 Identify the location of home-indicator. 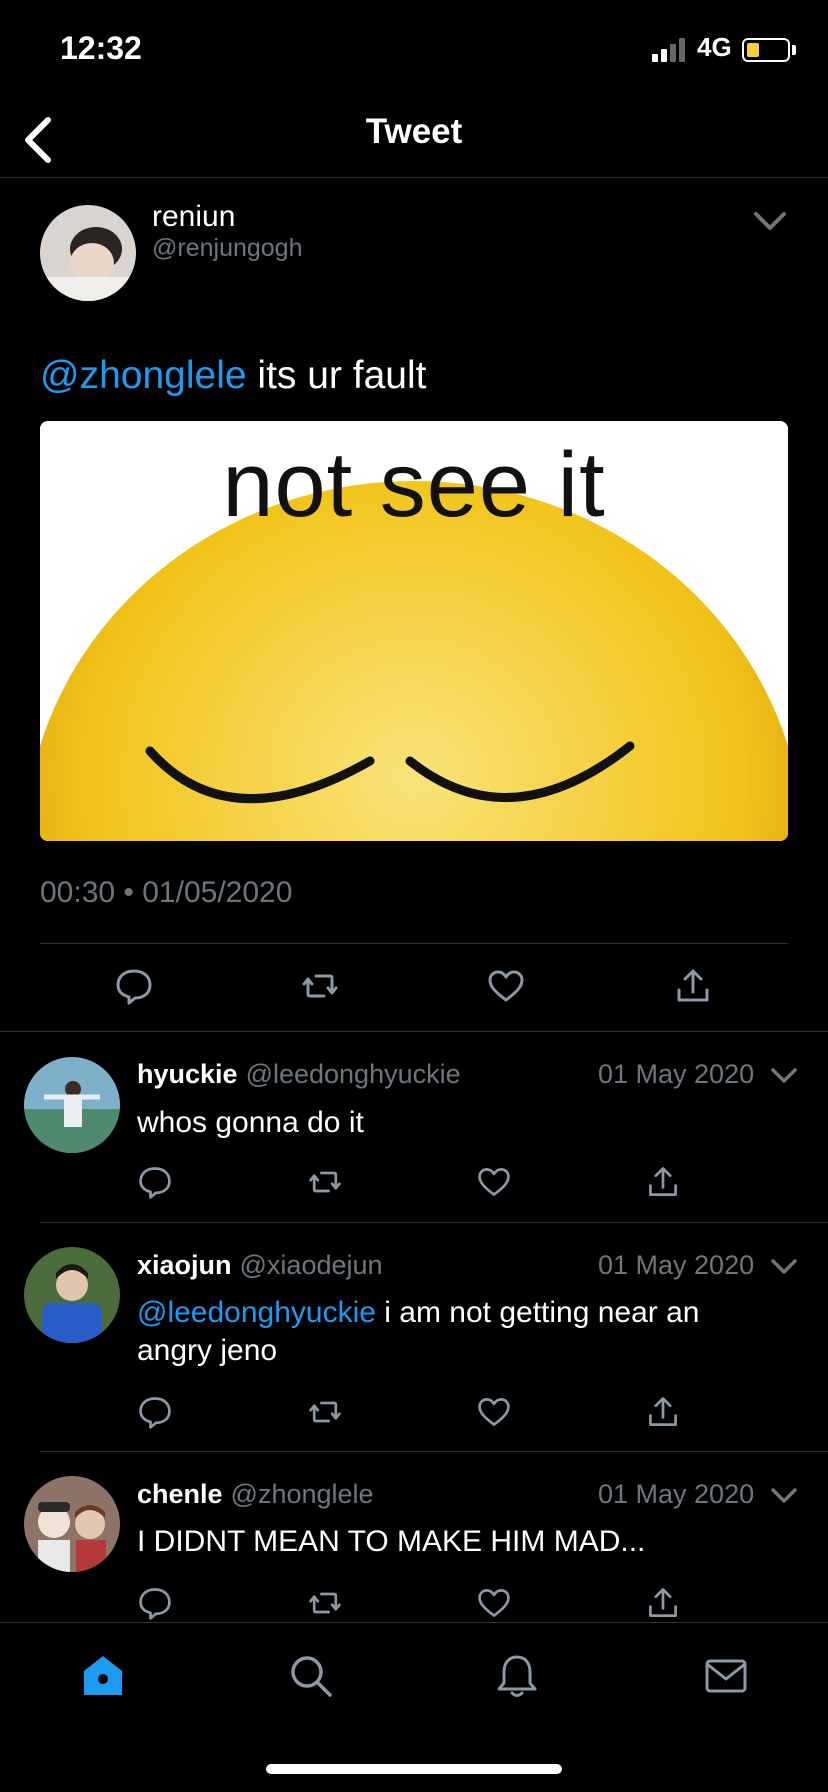
(414, 1769).